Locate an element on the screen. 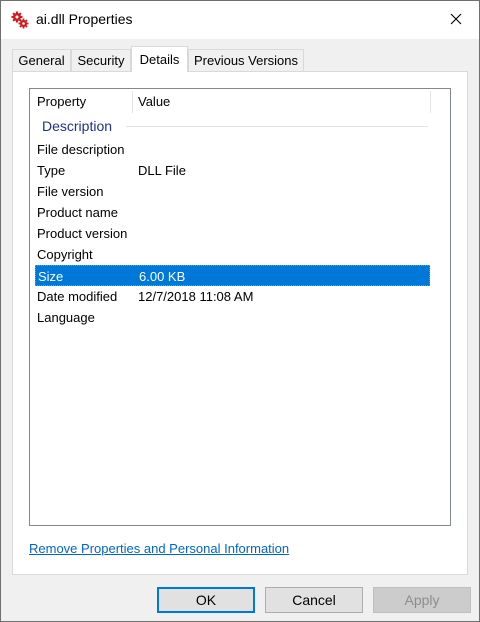 The image size is (480, 622). tab-label: Details is located at coordinates (159, 59).